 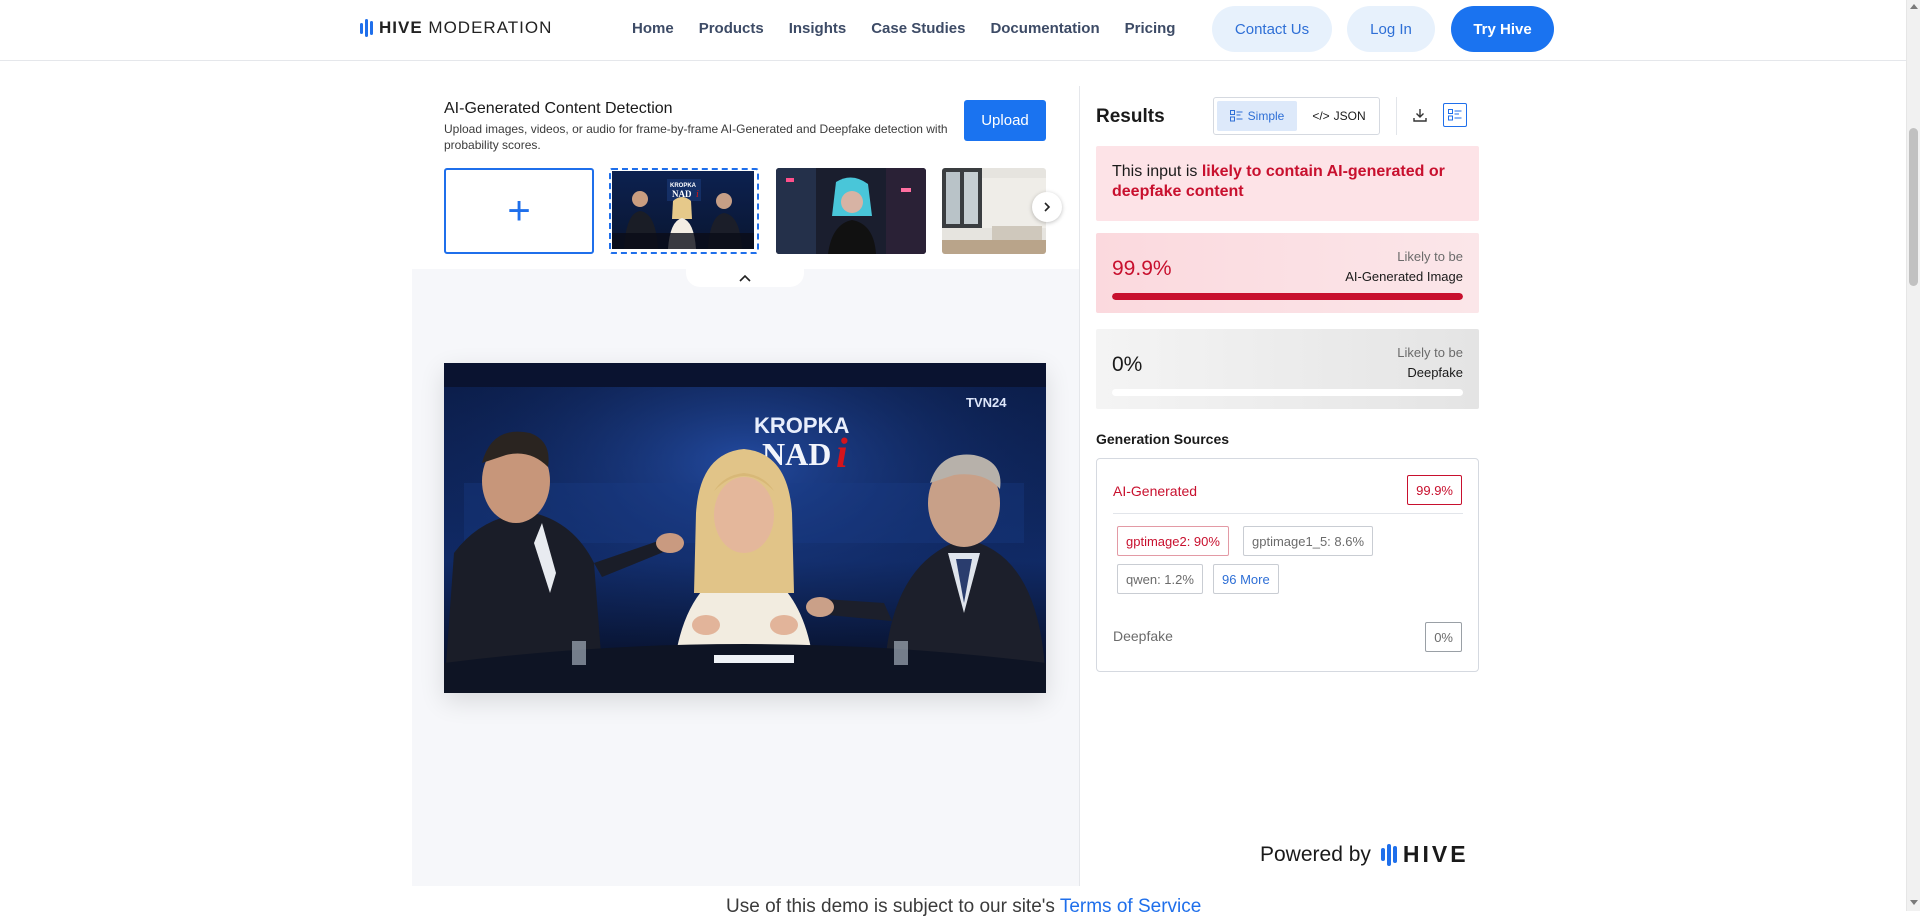 I want to click on detector-title: AI-Generated Content Detection, so click(x=558, y=108).